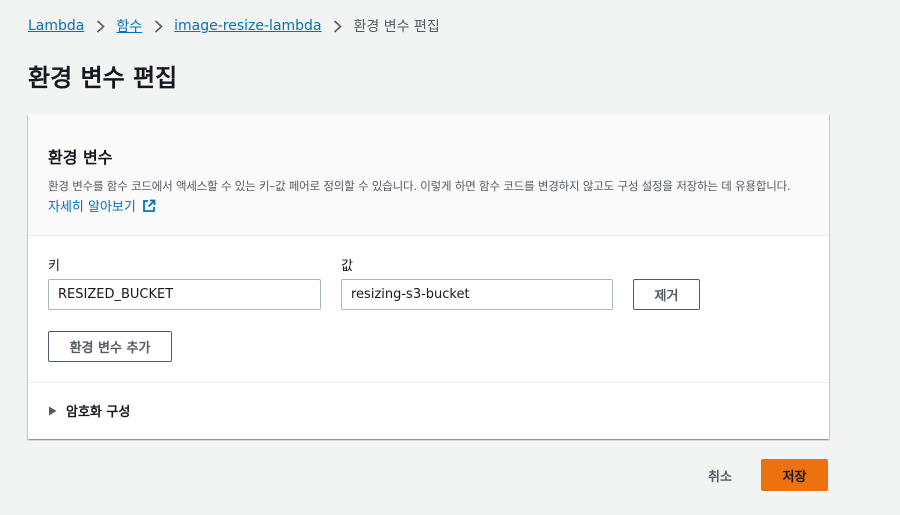 This screenshot has width=900, height=515. I want to click on env-value-input, so click(477, 294).